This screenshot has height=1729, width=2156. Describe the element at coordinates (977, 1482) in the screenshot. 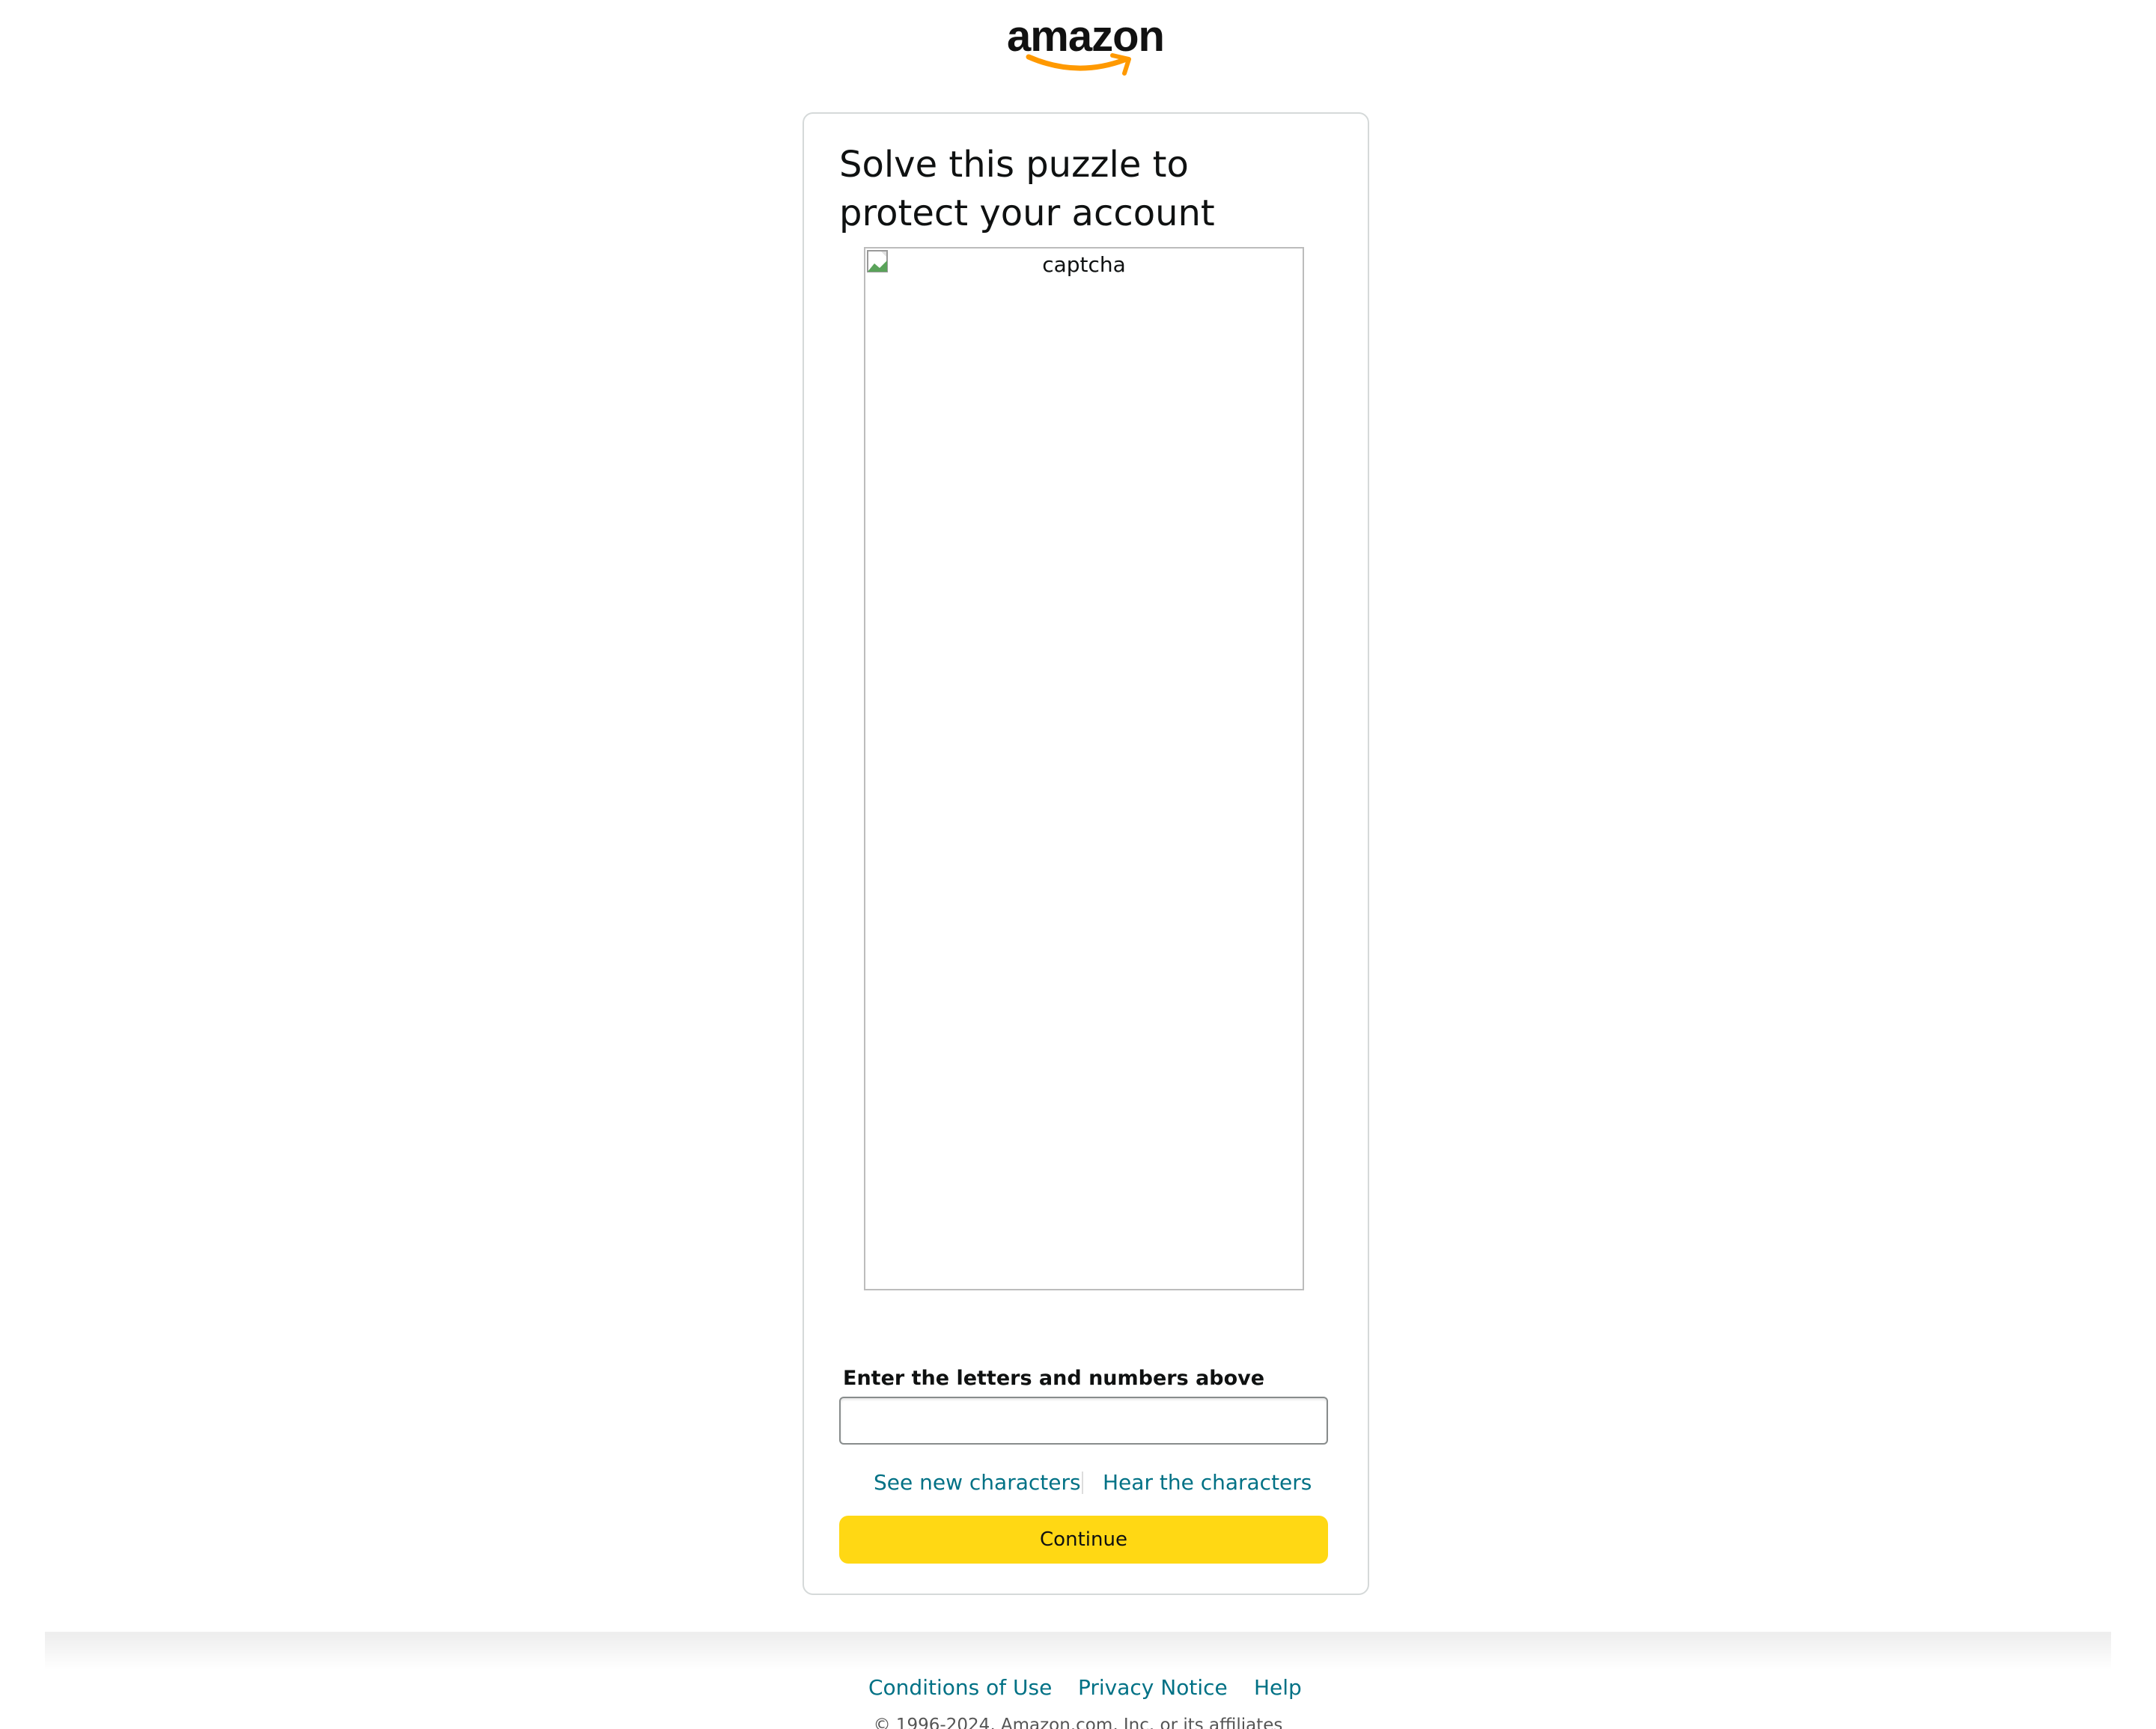

I see `see-new-characters-link: See new characters` at that location.